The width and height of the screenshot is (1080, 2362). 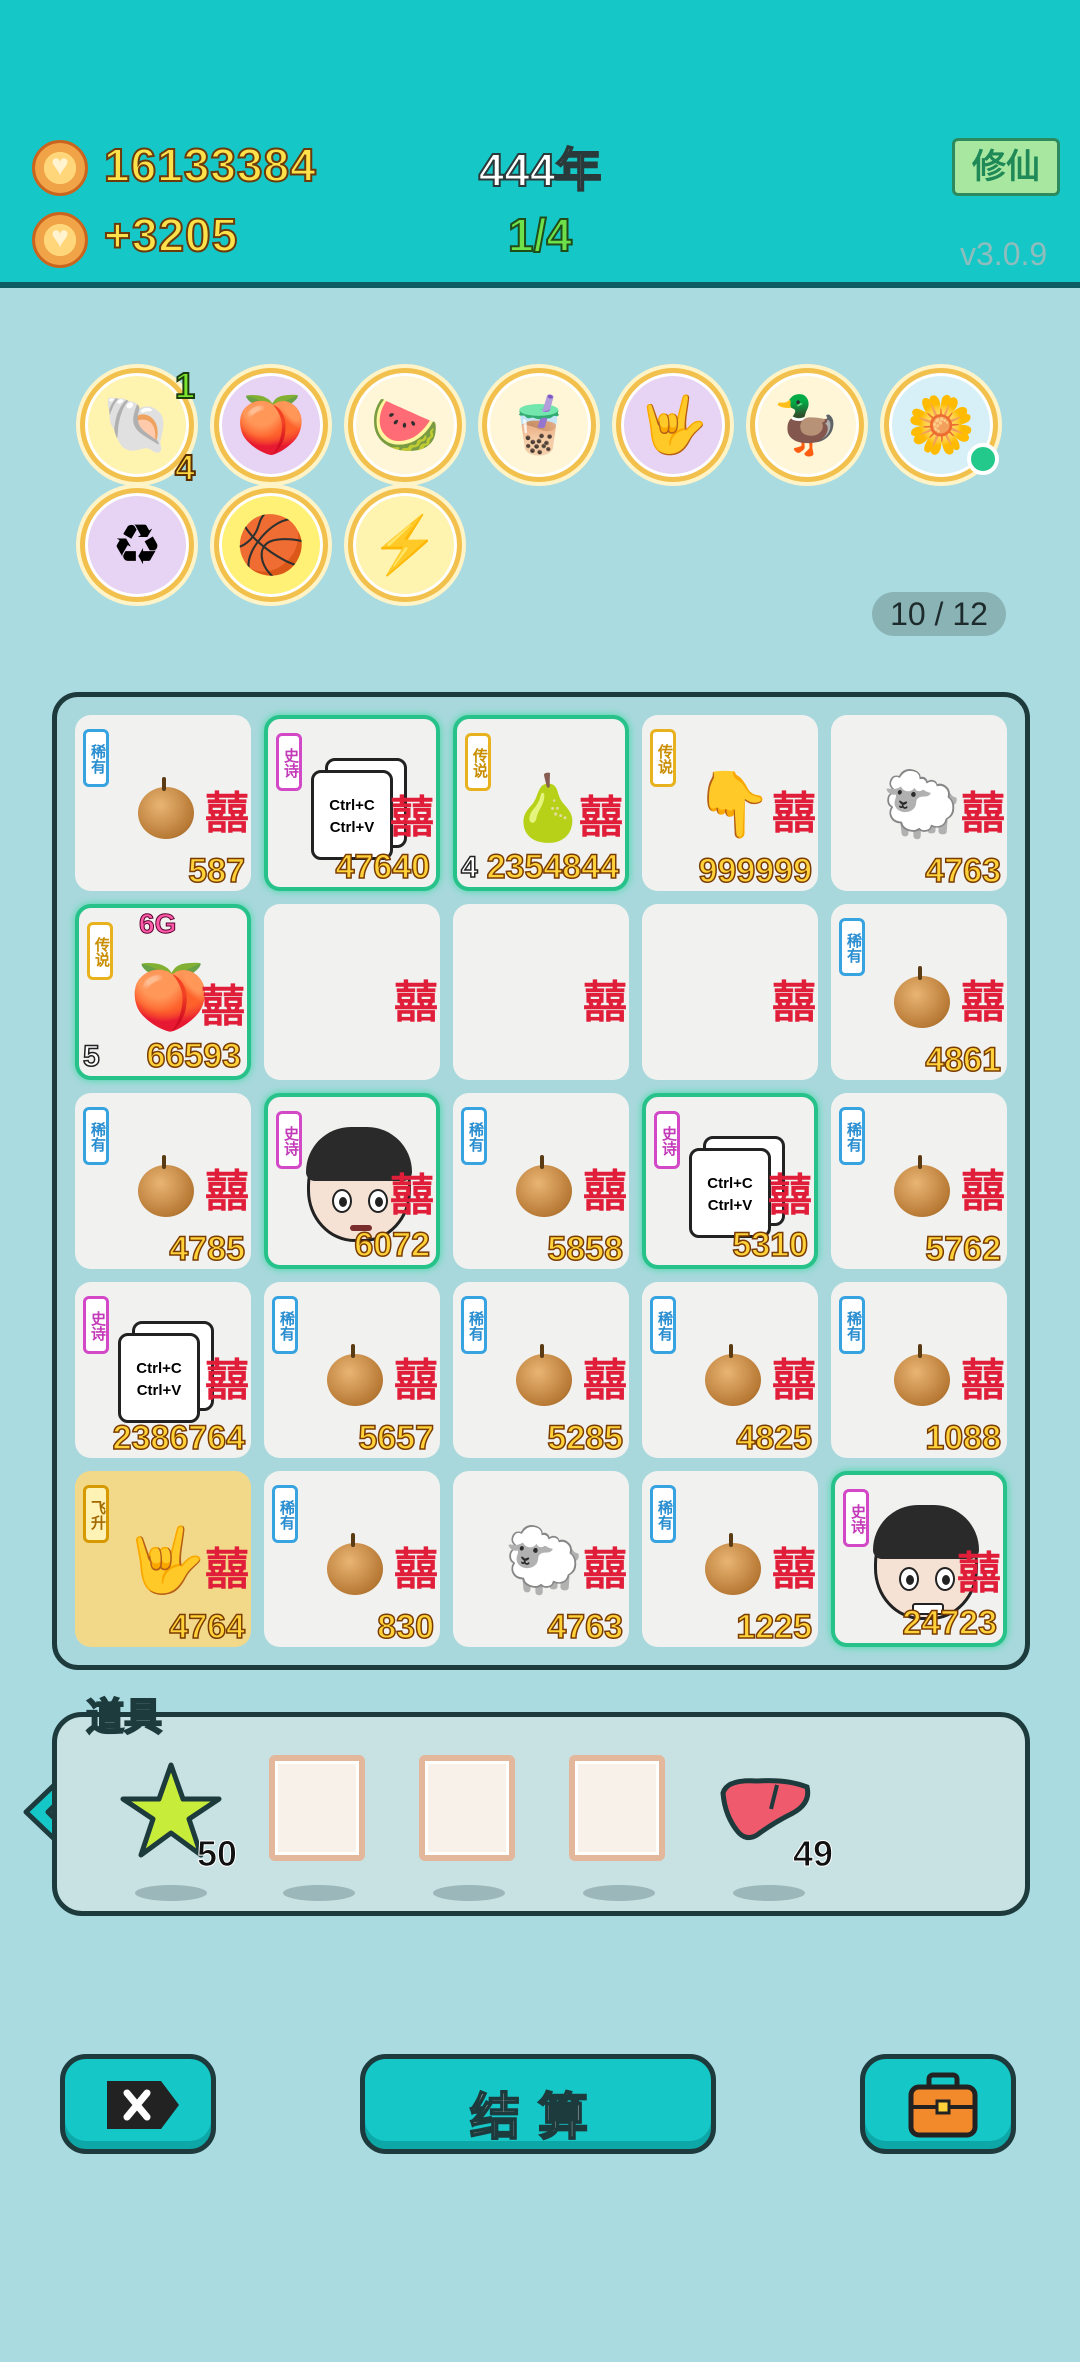 What do you see at coordinates (919, 1181) in the screenshot?
I see `board-cell: 稀有囍 5762` at bounding box center [919, 1181].